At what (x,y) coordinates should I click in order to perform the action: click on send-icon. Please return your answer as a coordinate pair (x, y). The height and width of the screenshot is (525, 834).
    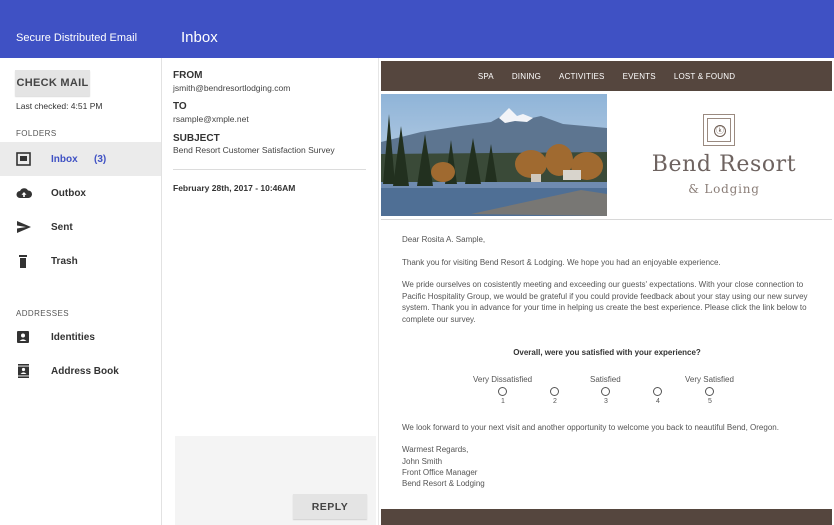
    Looking at the image, I should click on (24, 227).